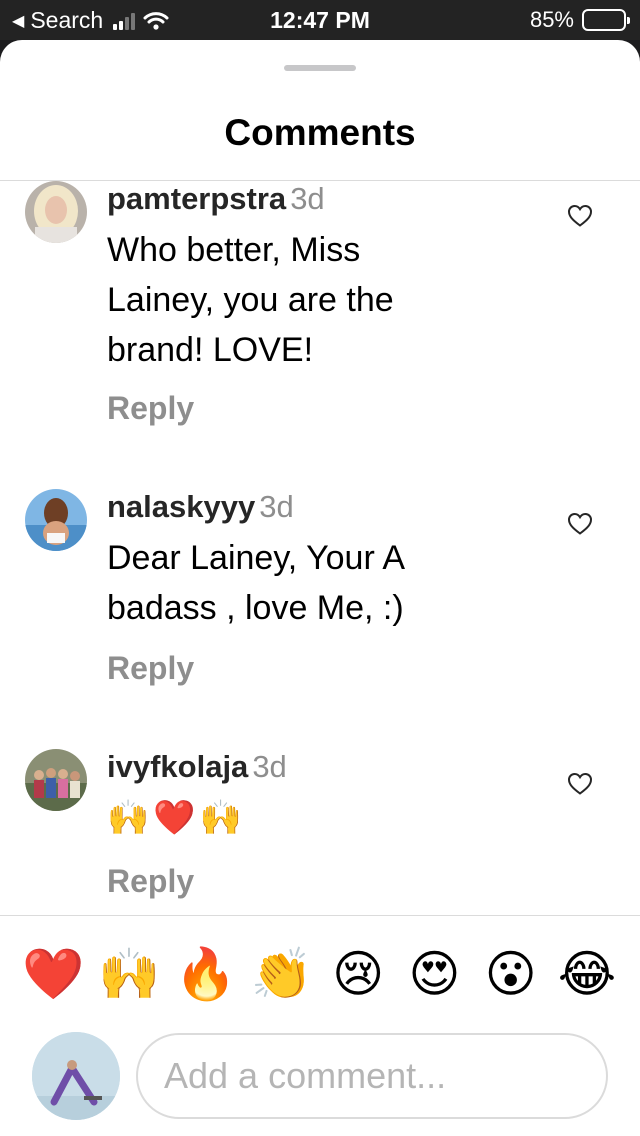 The height and width of the screenshot is (1136, 640). Describe the element at coordinates (177, 818) in the screenshot. I see `comment-text: 🙌❤️🙌` at that location.